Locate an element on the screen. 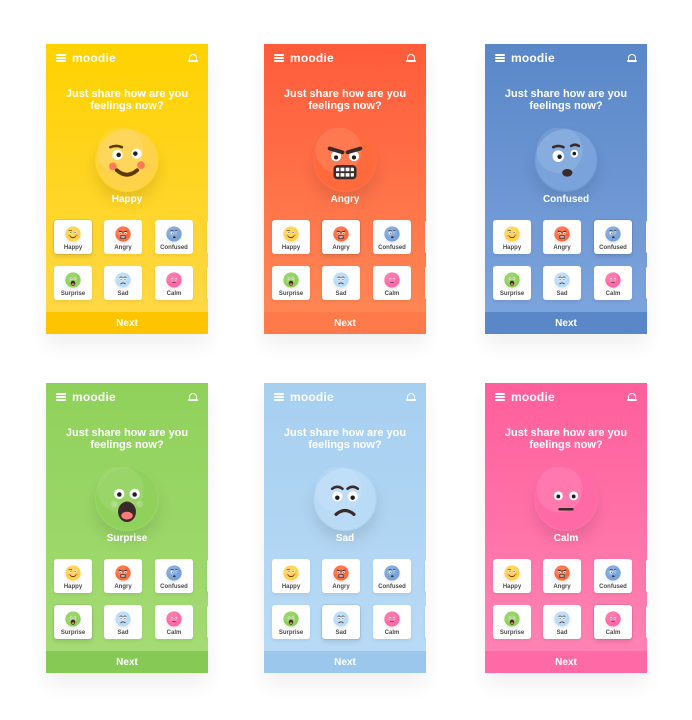 This screenshot has width=692, height=720. mood-grid: Happy Angry Confused Surprise Sad Calm is located at coordinates (349, 262).